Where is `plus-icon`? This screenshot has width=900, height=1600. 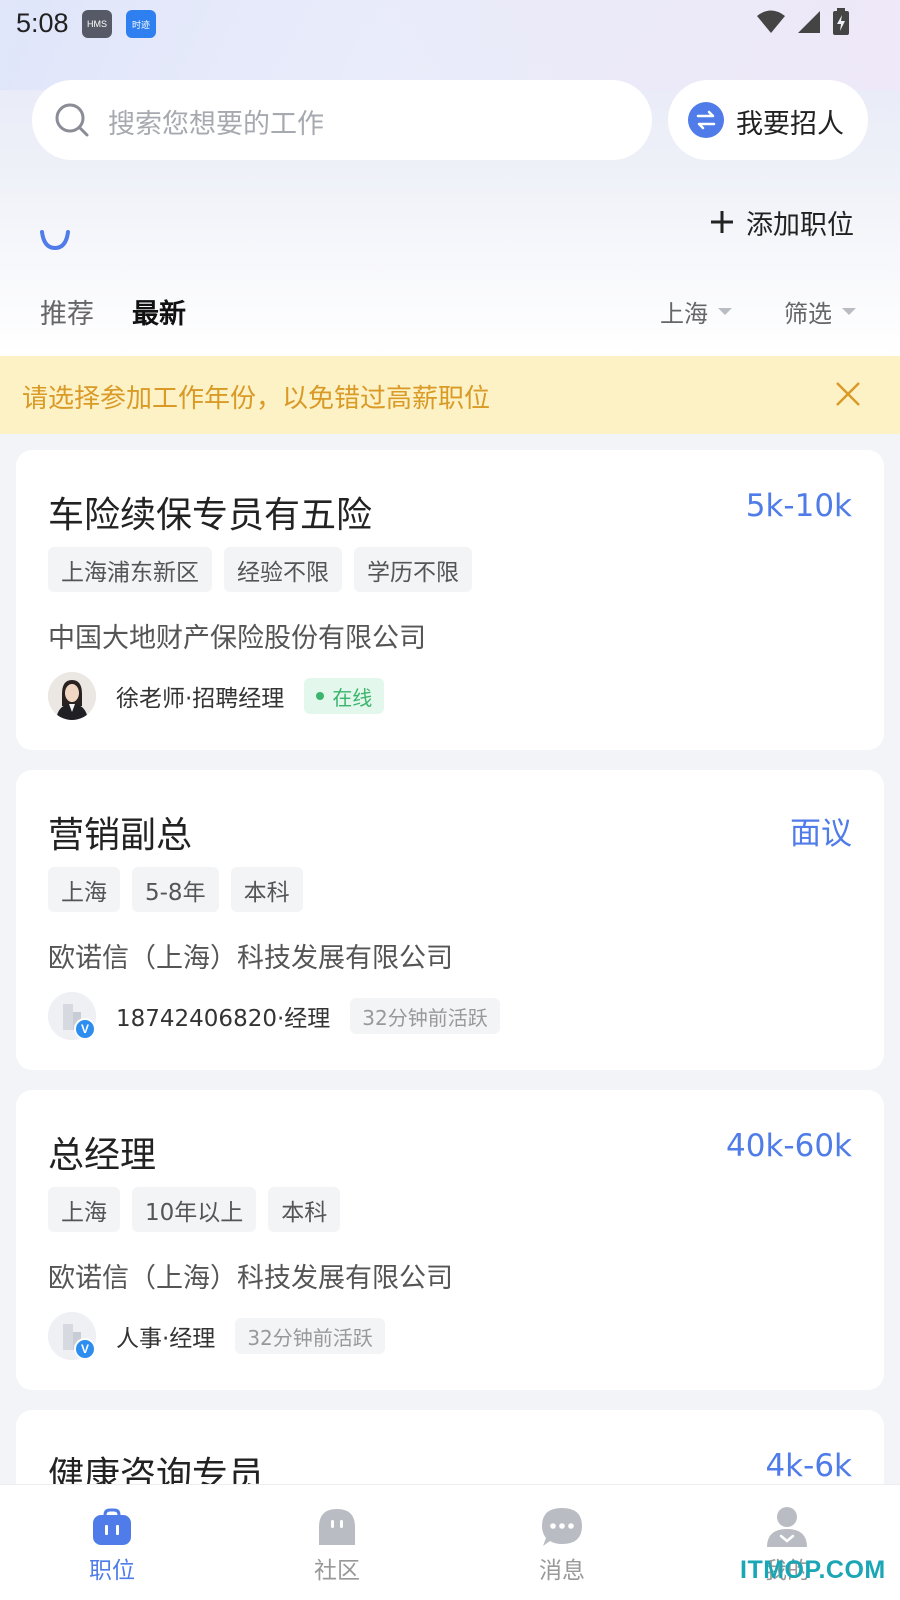 plus-icon is located at coordinates (722, 222).